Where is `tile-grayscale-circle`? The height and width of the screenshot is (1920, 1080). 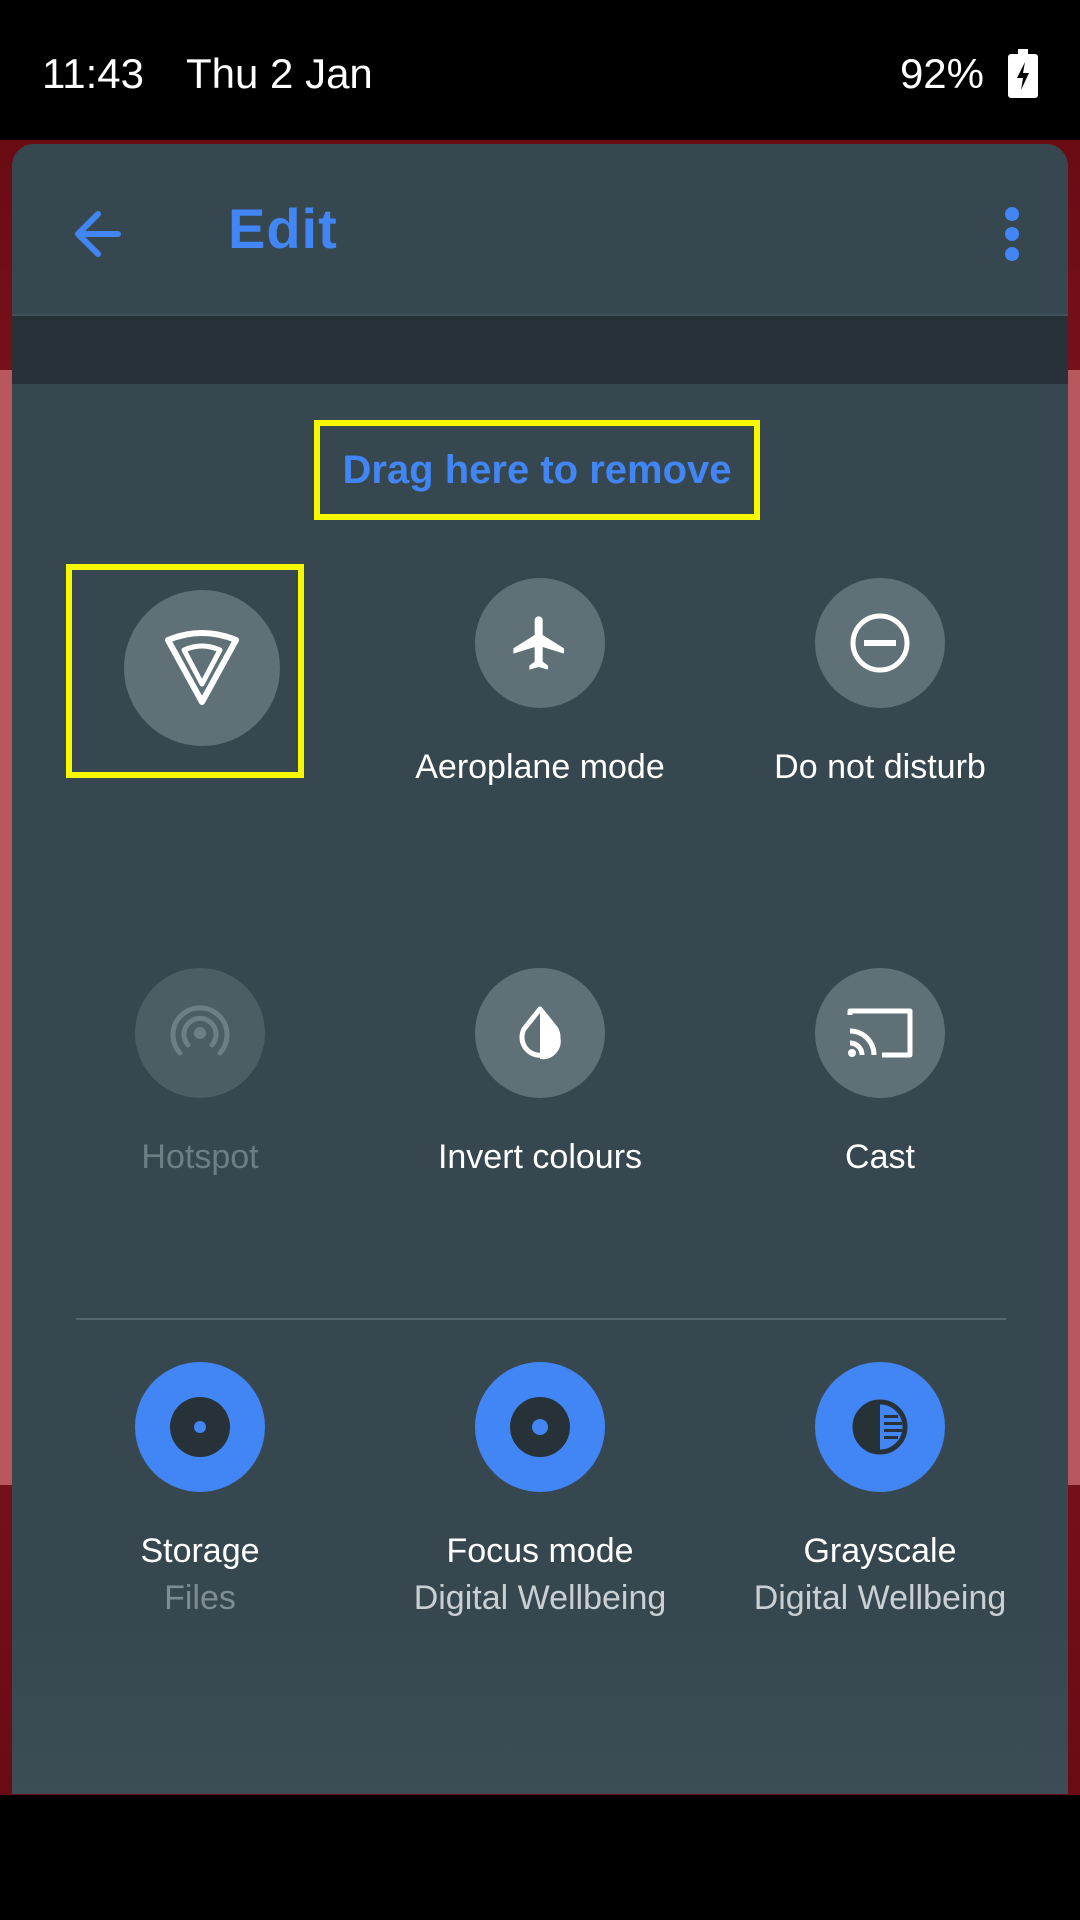
tile-grayscale-circle is located at coordinates (880, 1427).